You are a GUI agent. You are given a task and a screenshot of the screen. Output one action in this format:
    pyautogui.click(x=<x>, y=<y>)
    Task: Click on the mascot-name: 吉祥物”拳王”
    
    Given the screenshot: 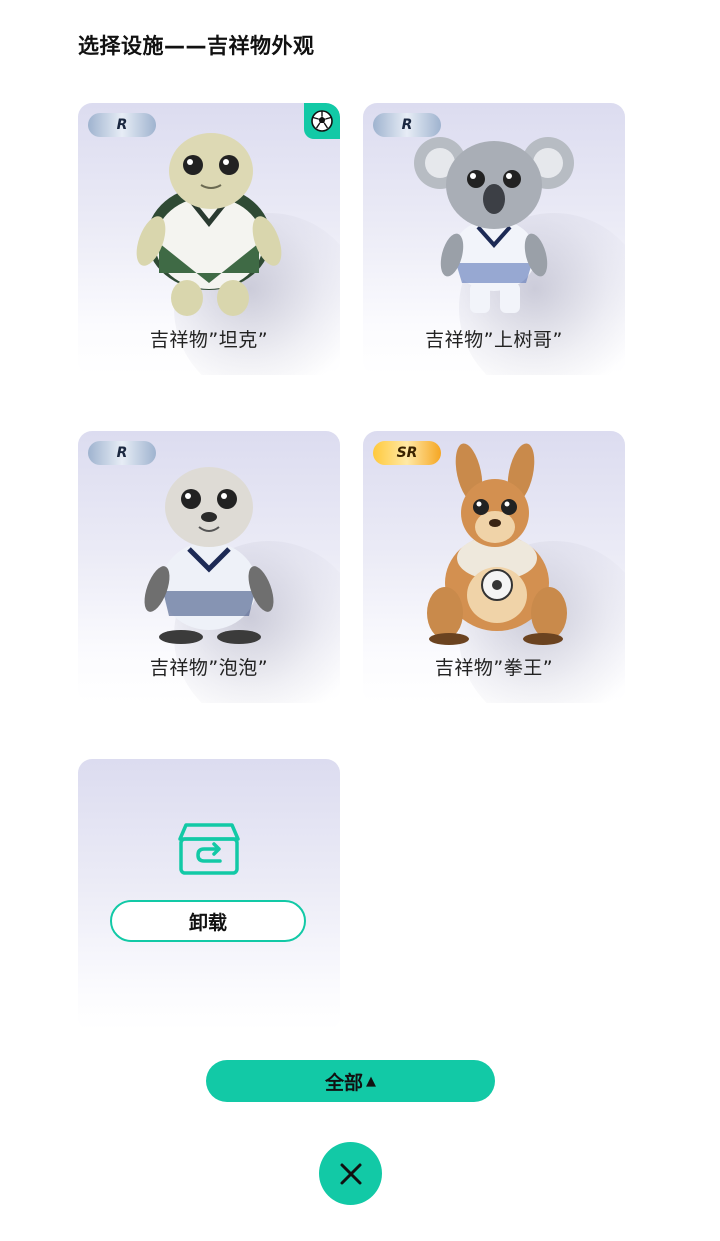 What is the action you would take?
    pyautogui.click(x=494, y=668)
    